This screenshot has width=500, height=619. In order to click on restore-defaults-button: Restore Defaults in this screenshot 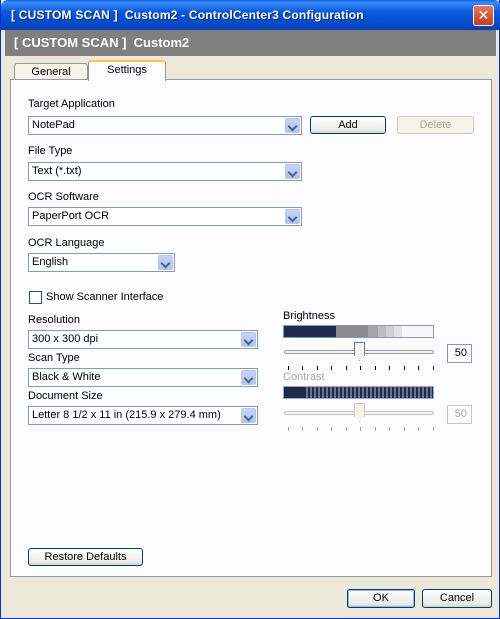, I will do `click(85, 557)`.